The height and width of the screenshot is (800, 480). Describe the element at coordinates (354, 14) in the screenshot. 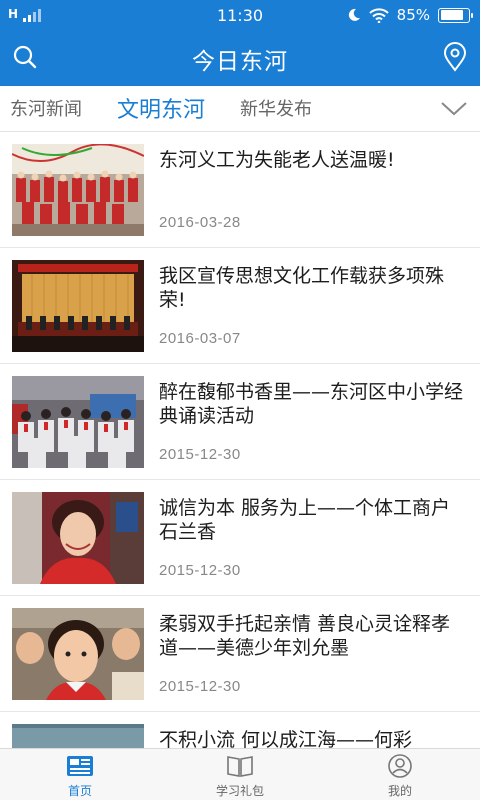

I see `moon-icon` at that location.